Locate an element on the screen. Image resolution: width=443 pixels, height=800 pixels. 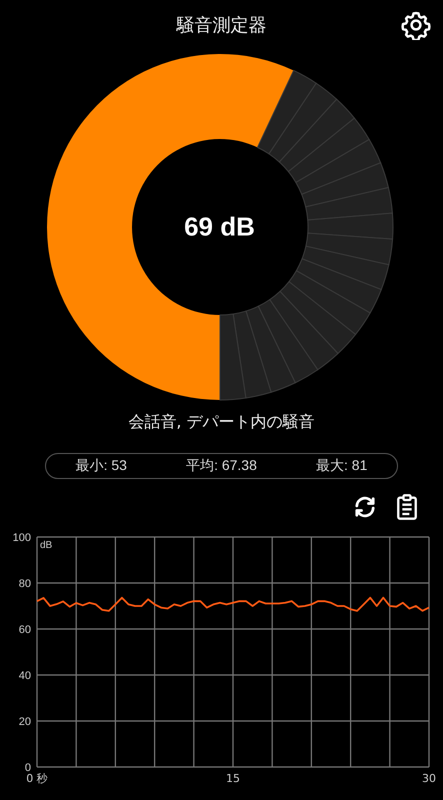
stat-label: 平均: 67.38 is located at coordinates (221, 466).